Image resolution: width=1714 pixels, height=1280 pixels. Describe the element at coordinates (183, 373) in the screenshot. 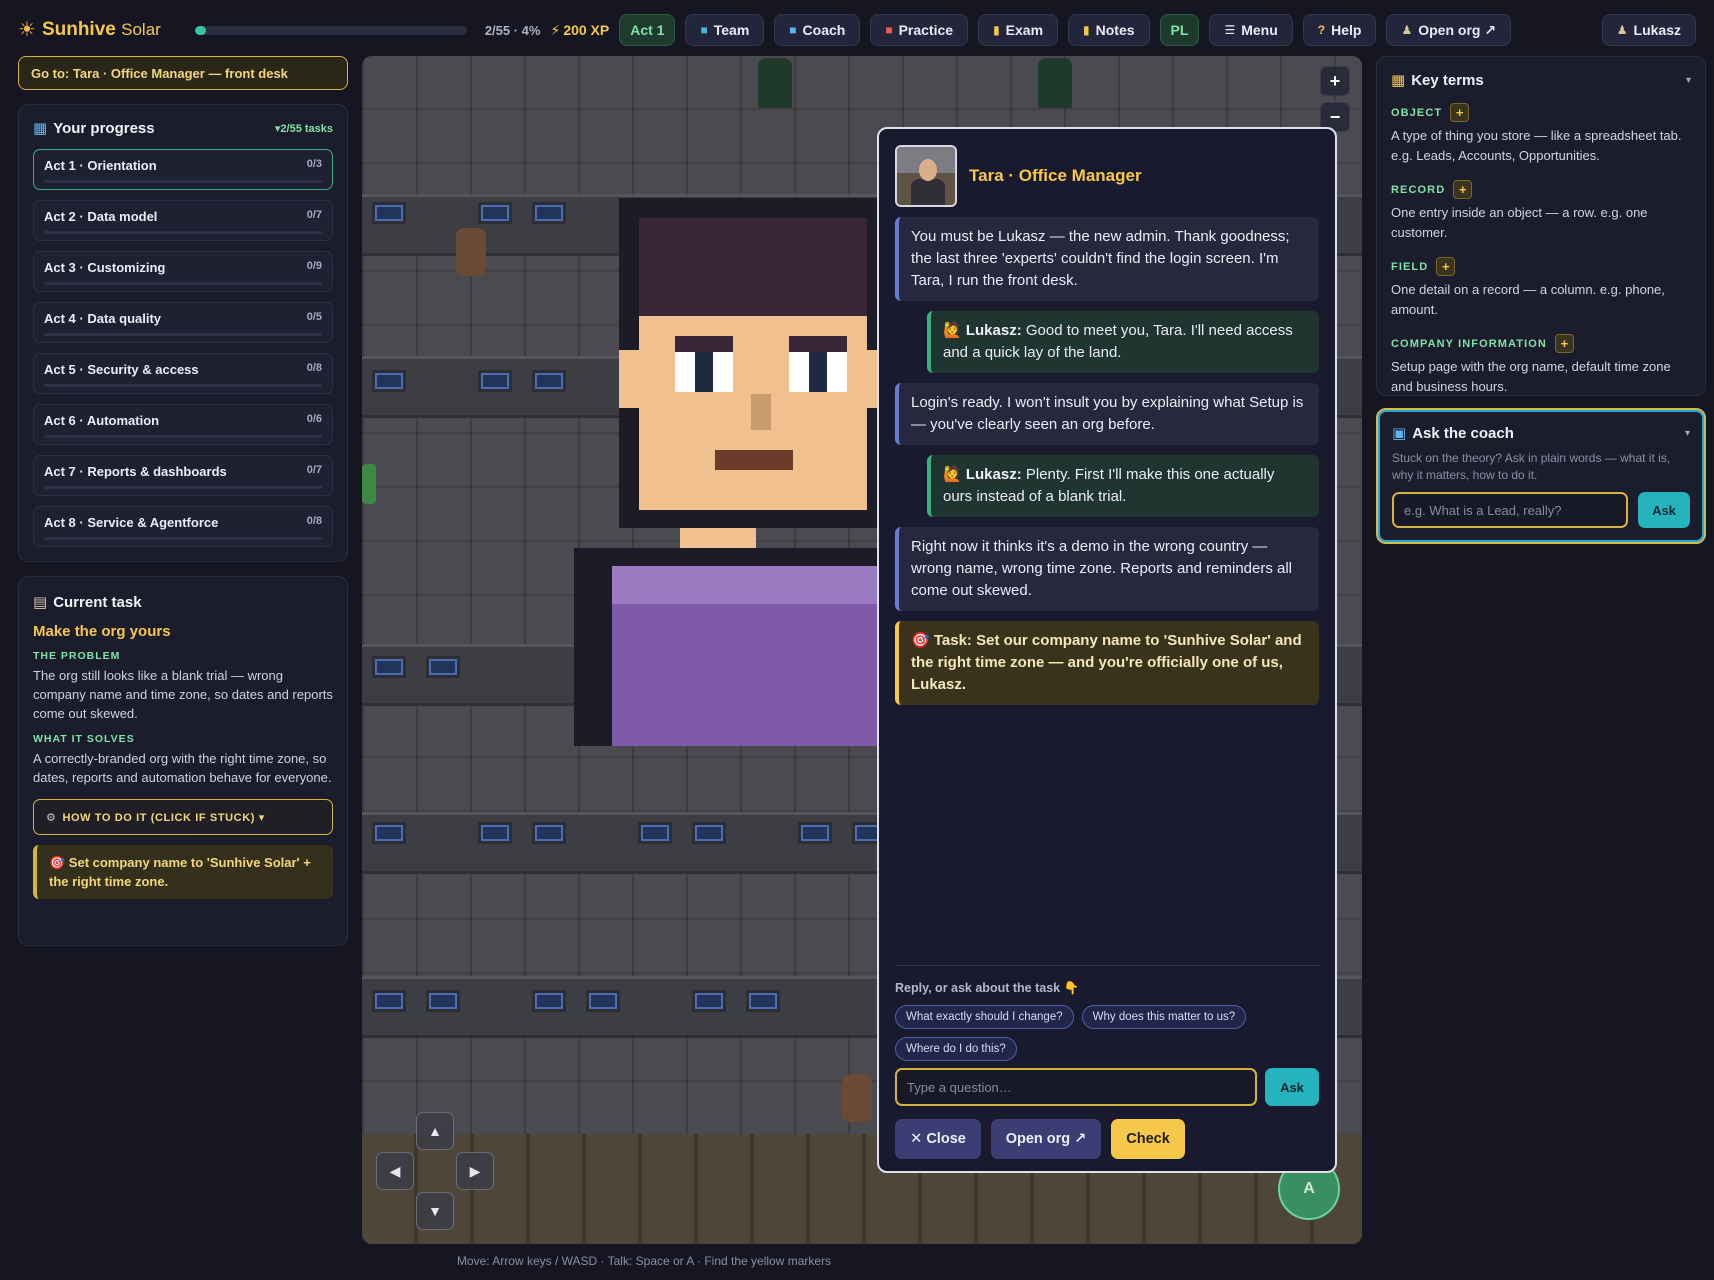

I see `act-item: Act 5 · Security & access 0/8` at that location.